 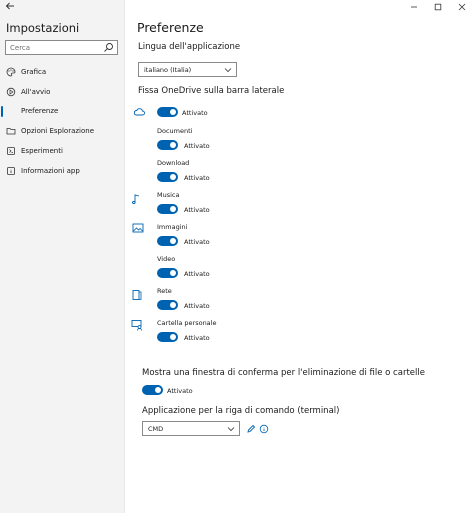 I want to click on search-icon, so click(x=108, y=47).